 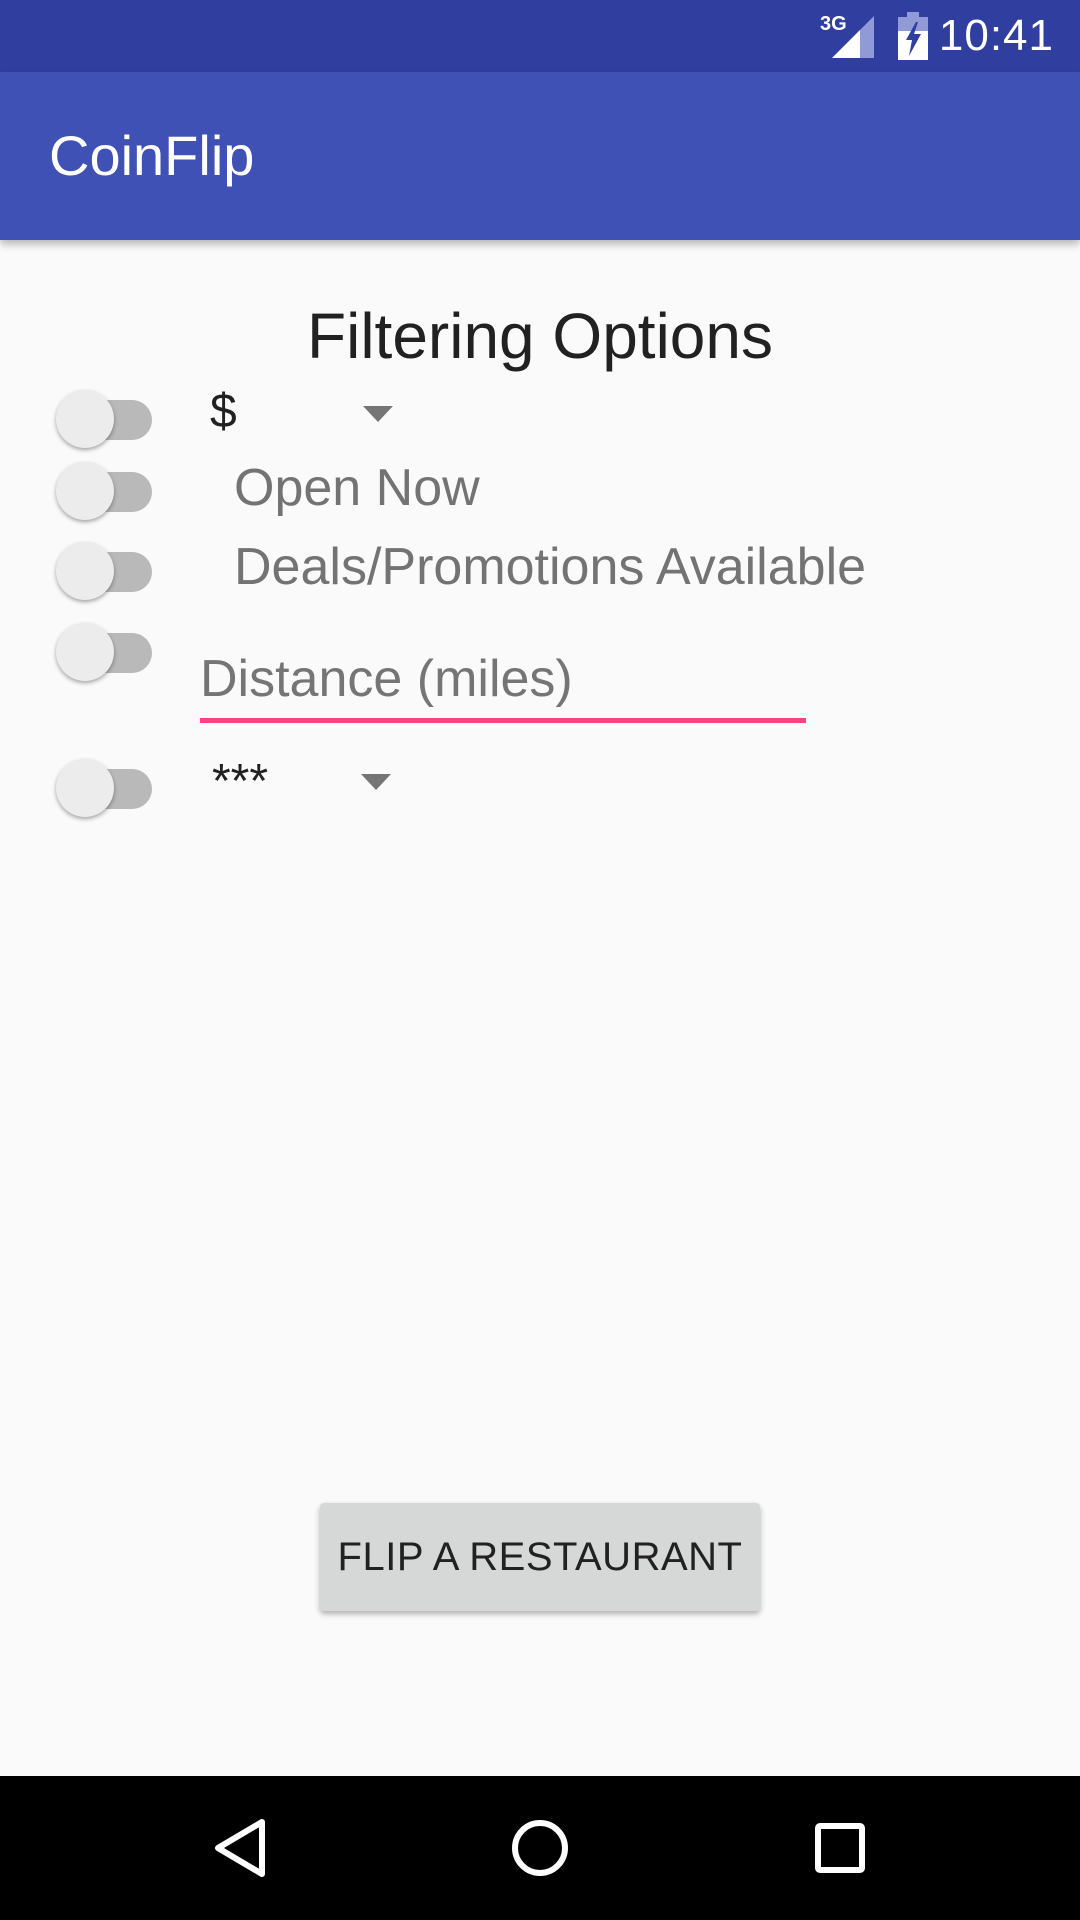 I want to click on rating-filter-switch, so click(x=108, y=785).